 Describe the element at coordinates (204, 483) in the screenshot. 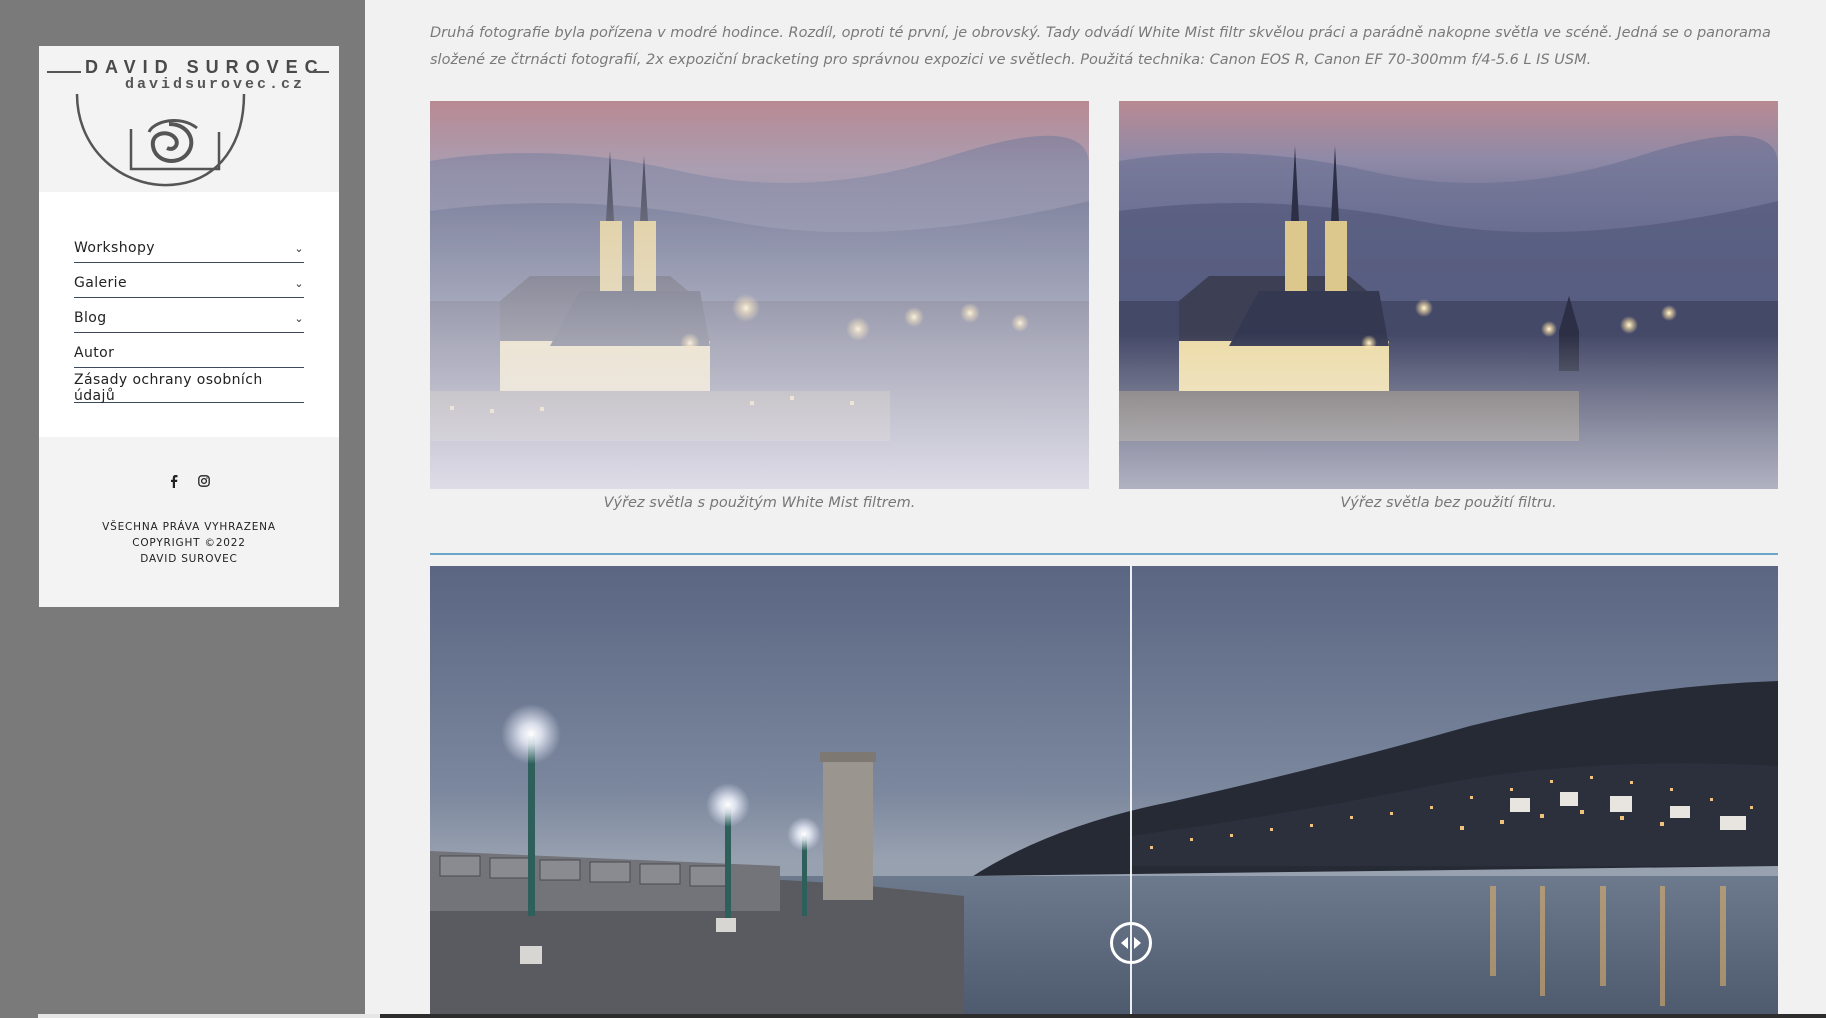

I see `instagram-icon` at that location.